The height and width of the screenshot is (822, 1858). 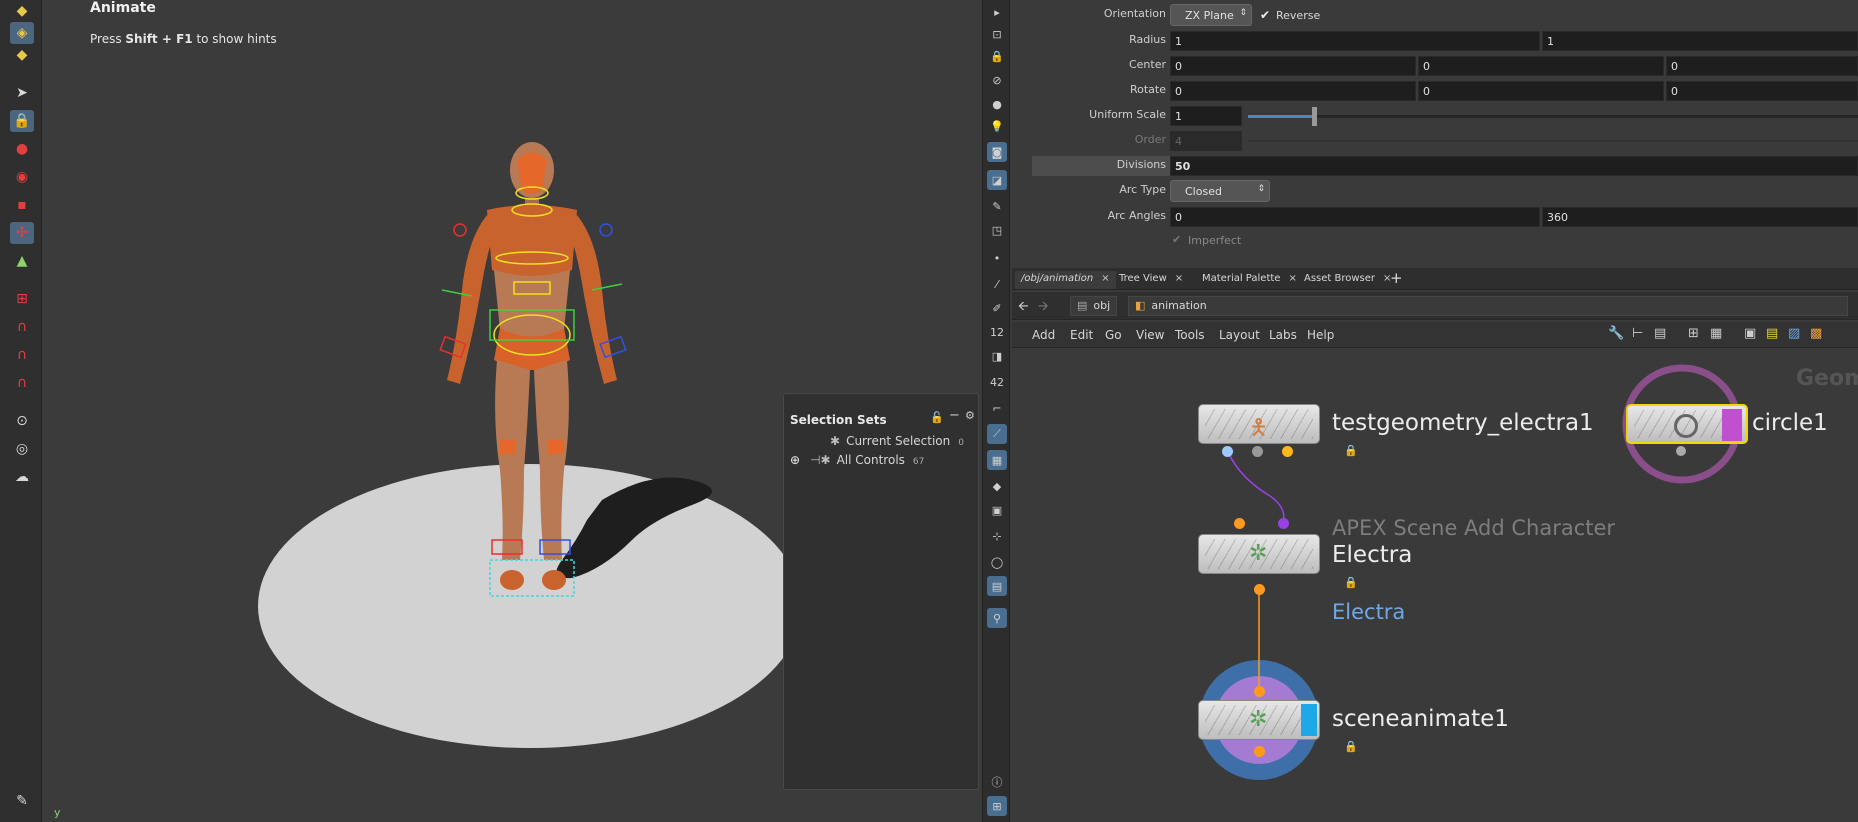 I want to click on select-arrow-icon: ➤, so click(x=22, y=93).